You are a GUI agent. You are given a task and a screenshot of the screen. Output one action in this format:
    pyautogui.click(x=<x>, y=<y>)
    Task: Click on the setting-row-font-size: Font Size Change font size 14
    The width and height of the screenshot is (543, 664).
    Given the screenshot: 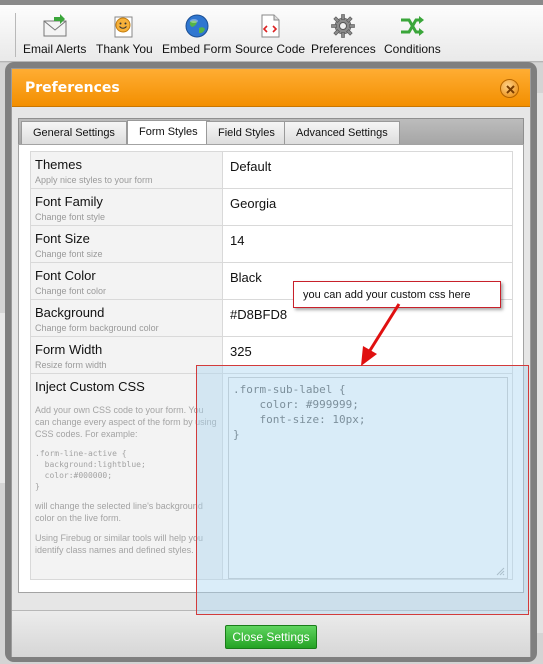 What is the action you would take?
    pyautogui.click(x=271, y=243)
    